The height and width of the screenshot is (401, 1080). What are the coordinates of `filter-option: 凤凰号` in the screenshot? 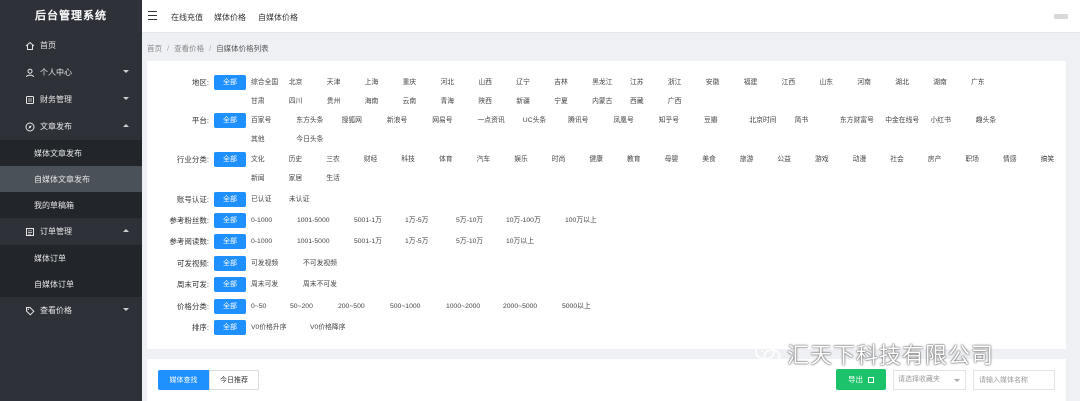 It's located at (623, 120).